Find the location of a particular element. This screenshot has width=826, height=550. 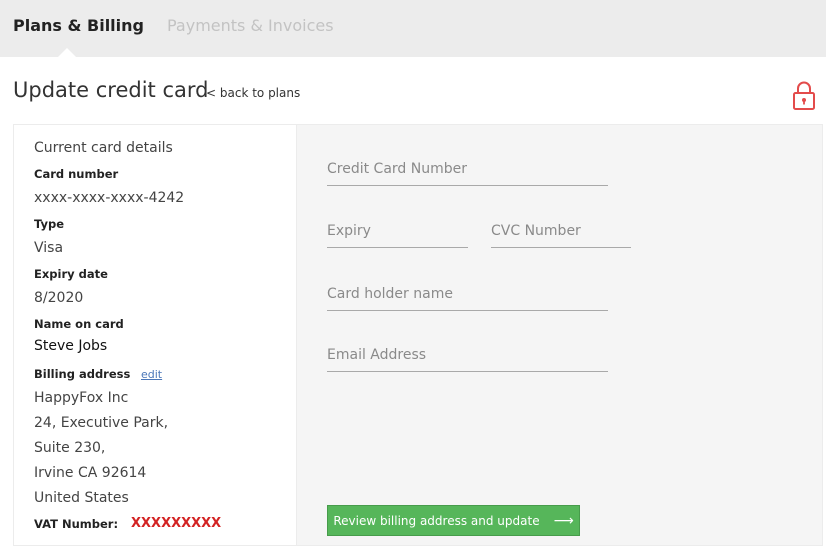

credit-card-number-input is located at coordinates (467, 169).